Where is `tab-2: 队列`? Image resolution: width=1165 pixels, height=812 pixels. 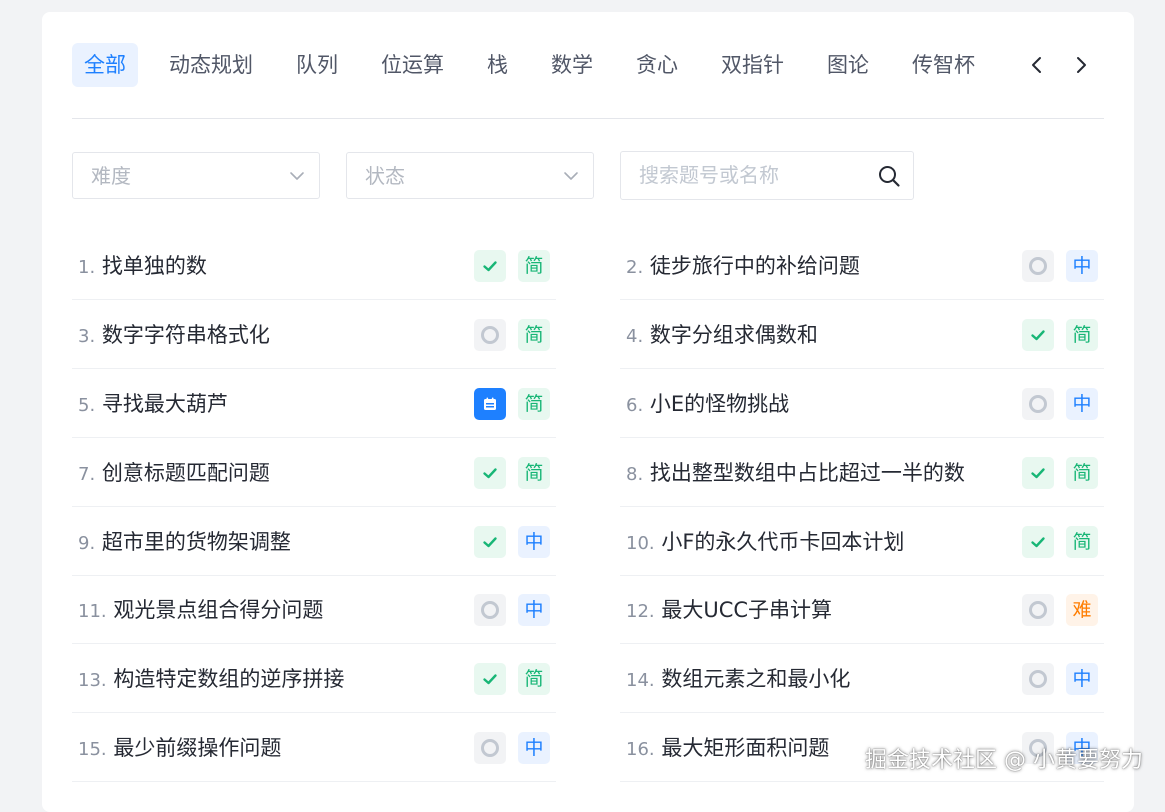 tab-2: 队列 is located at coordinates (317, 65).